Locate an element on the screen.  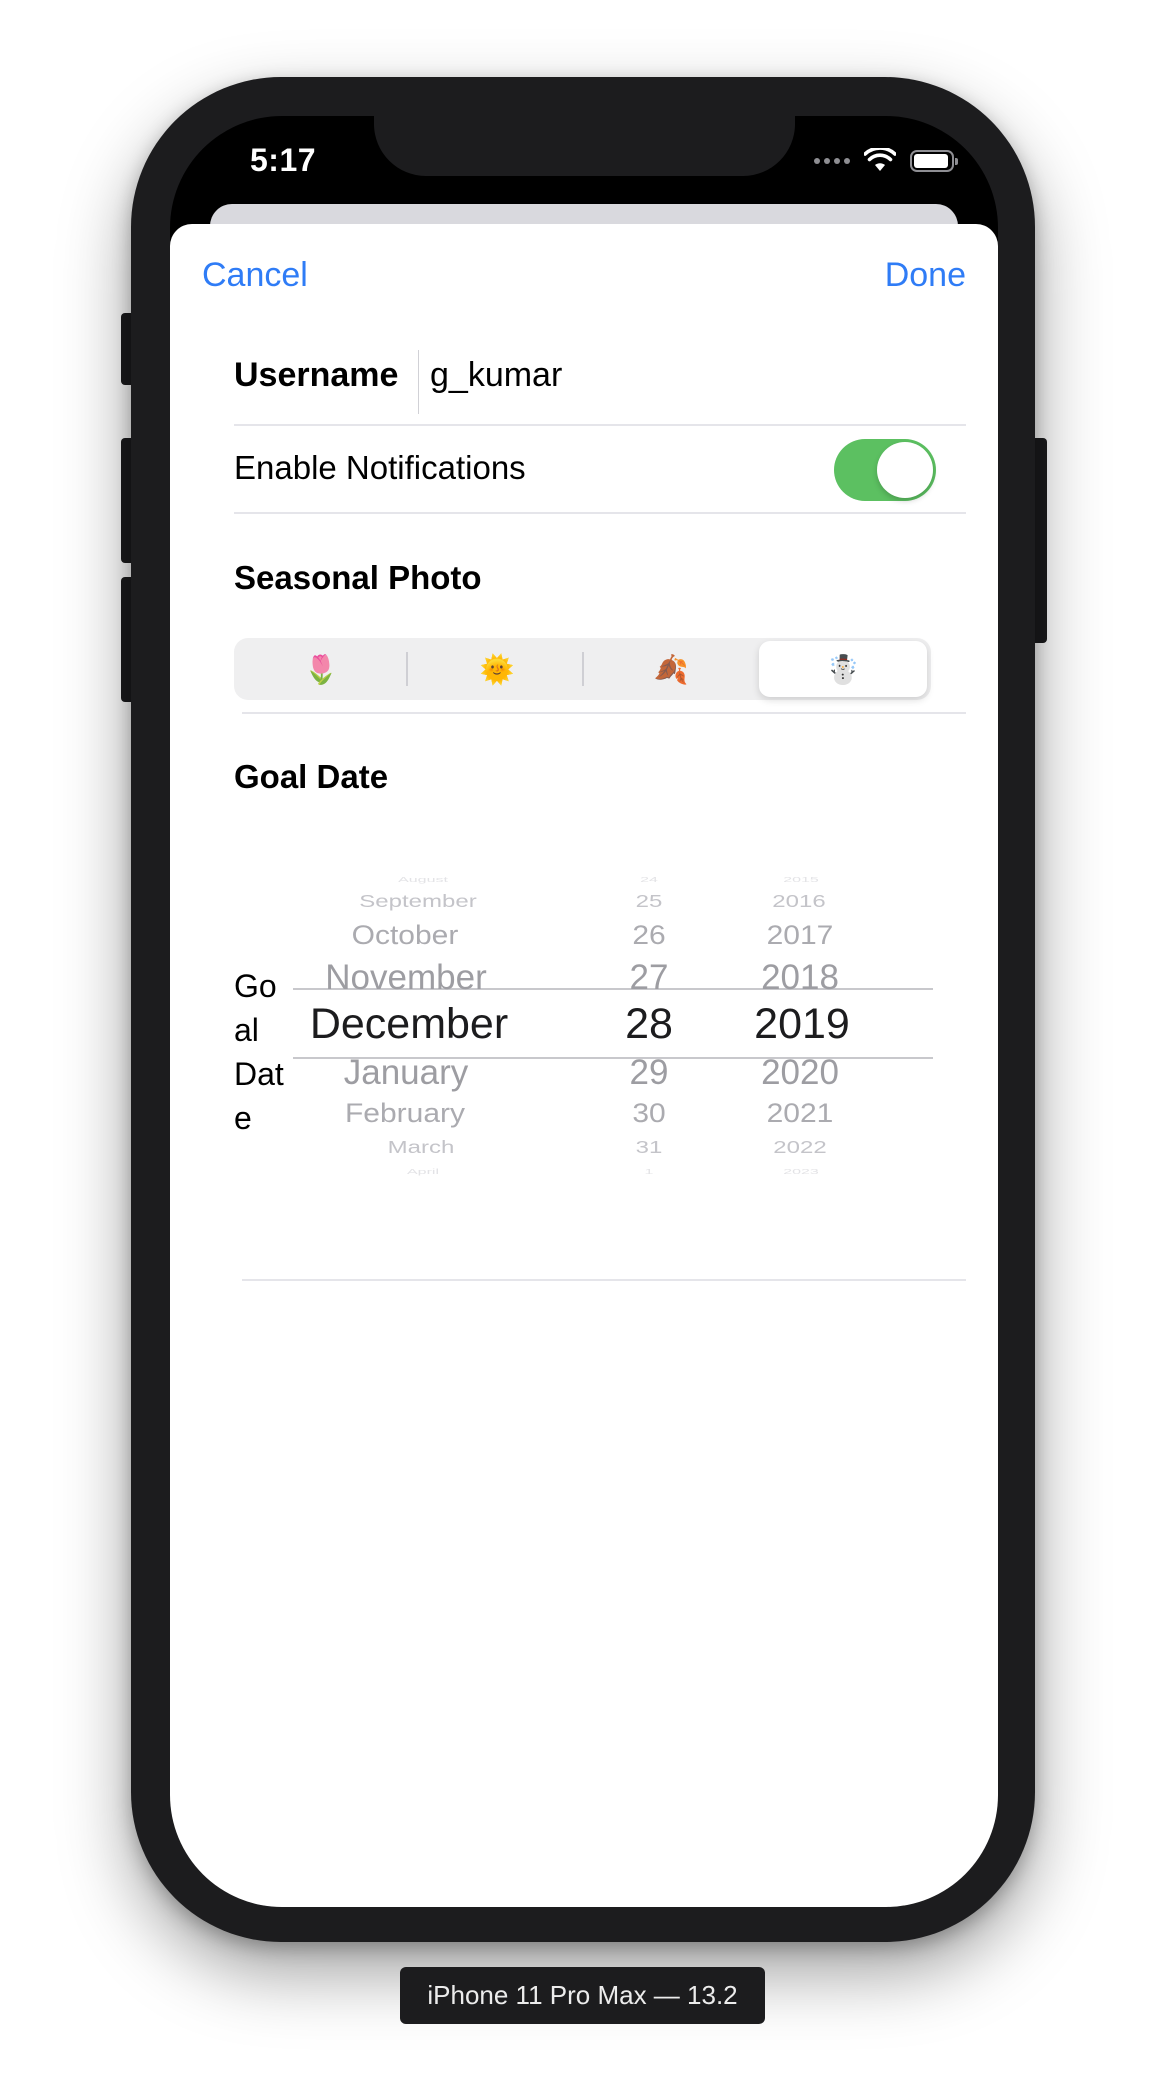
goal-date-picker-label: Goal Date is located at coordinates (259, 1052).